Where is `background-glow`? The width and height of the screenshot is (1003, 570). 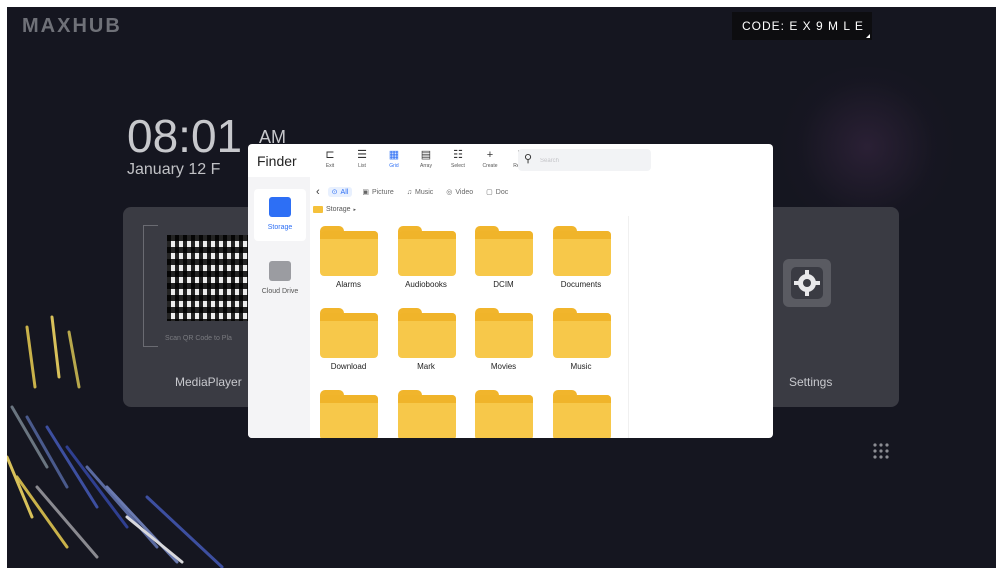 background-glow is located at coordinates (867, 147).